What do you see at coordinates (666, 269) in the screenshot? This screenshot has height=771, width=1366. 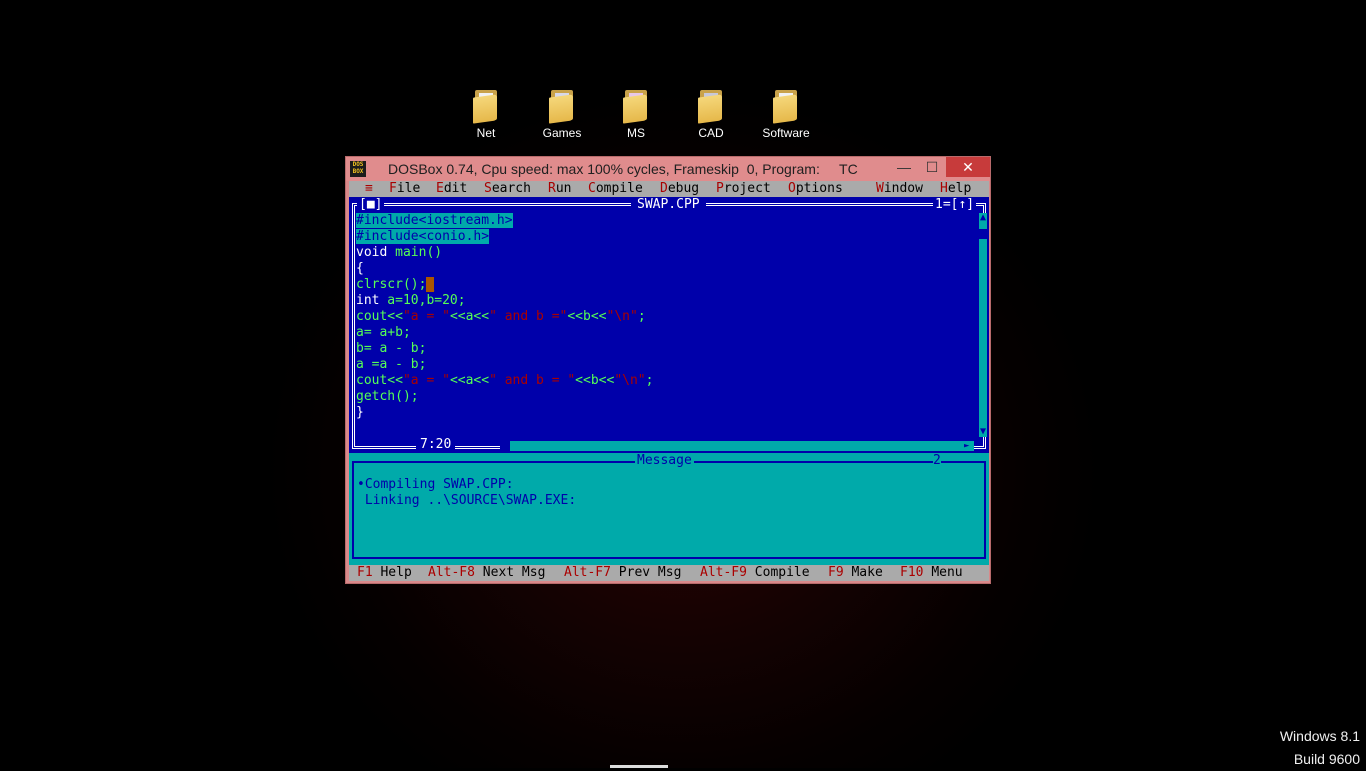 I see `code-line: {` at bounding box center [666, 269].